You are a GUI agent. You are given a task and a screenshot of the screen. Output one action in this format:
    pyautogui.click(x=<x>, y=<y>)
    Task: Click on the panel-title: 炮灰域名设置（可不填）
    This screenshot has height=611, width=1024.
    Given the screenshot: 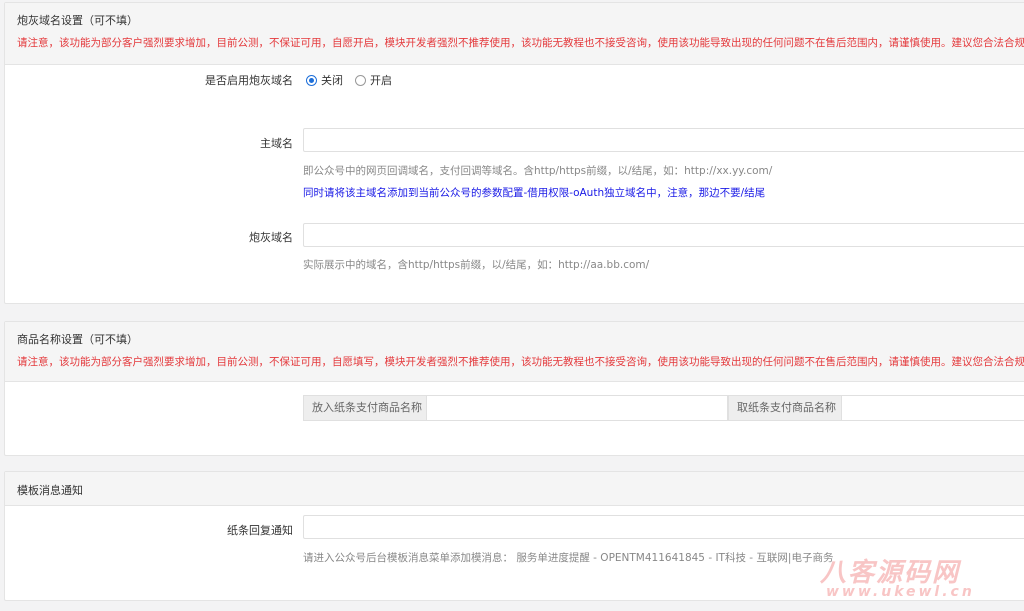 What is the action you would take?
    pyautogui.click(x=77, y=20)
    